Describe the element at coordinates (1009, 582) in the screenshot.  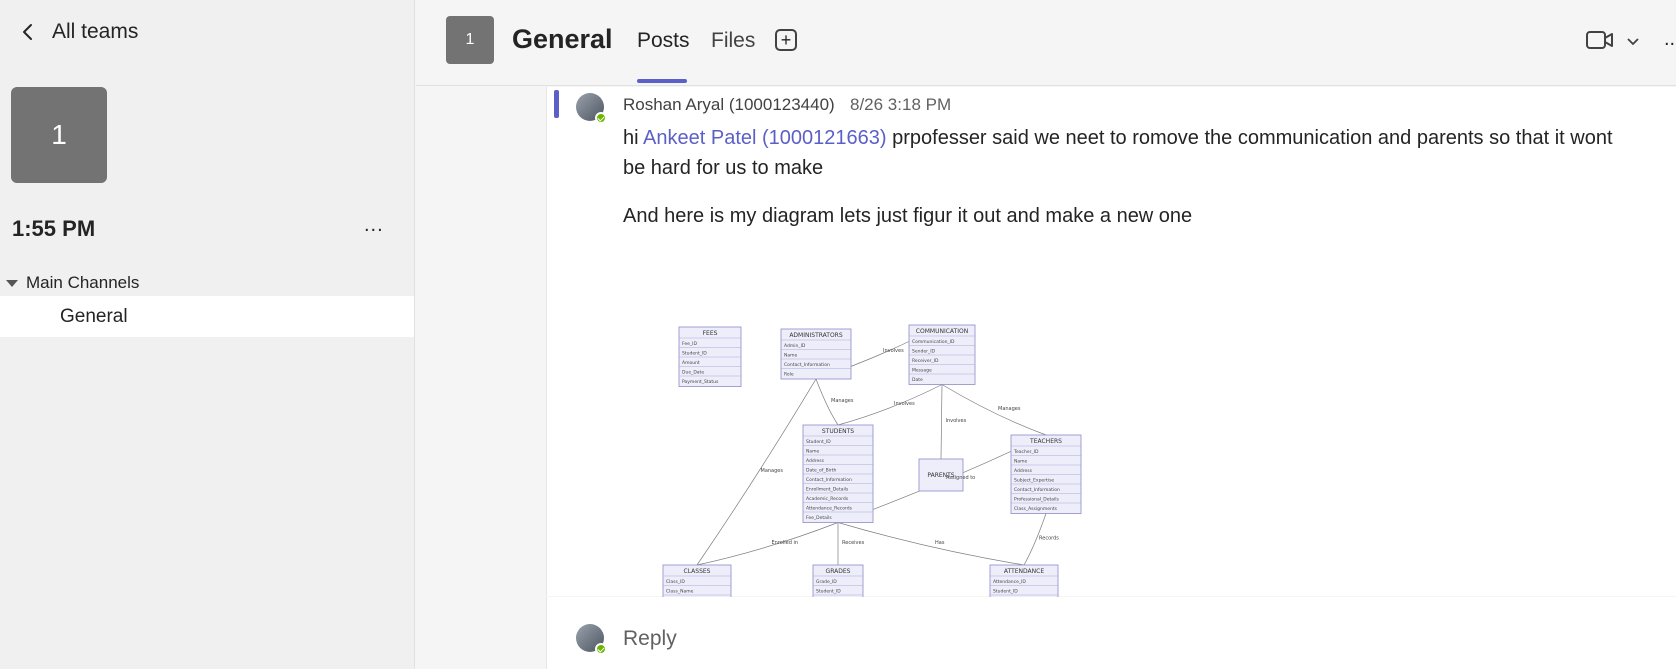
I see `entity-attribute: Attendance_ID` at that location.